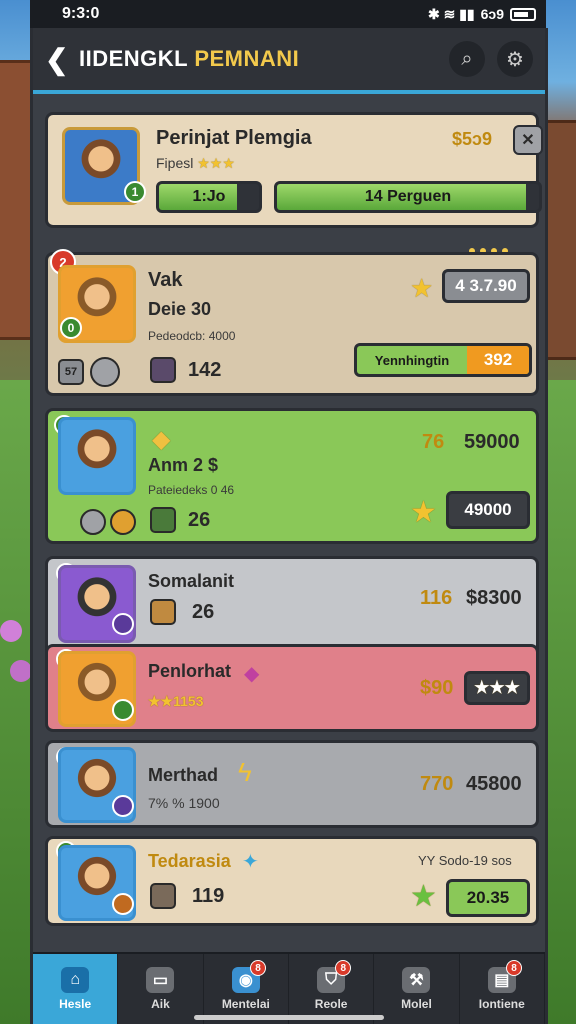 This screenshot has width=576, height=1024. Describe the element at coordinates (165, 280) in the screenshot. I see `player-name: Vak` at that location.